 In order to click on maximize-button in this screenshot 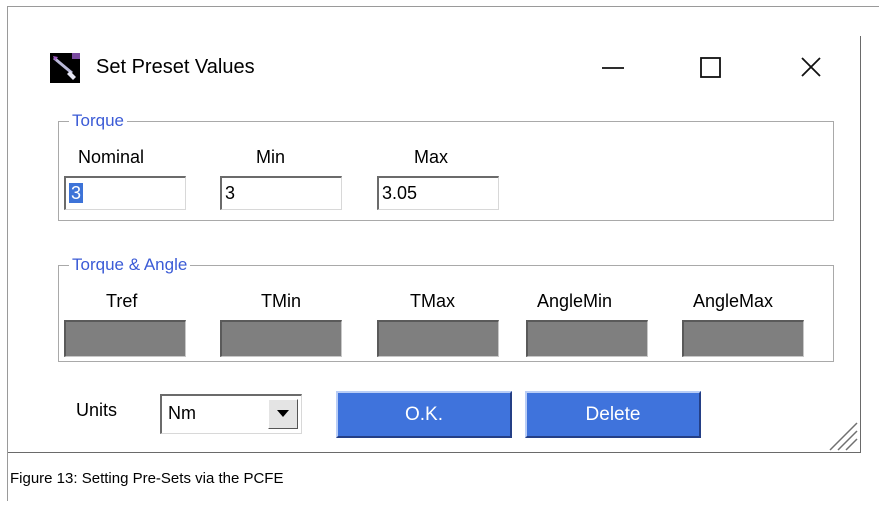, I will do `click(711, 67)`.